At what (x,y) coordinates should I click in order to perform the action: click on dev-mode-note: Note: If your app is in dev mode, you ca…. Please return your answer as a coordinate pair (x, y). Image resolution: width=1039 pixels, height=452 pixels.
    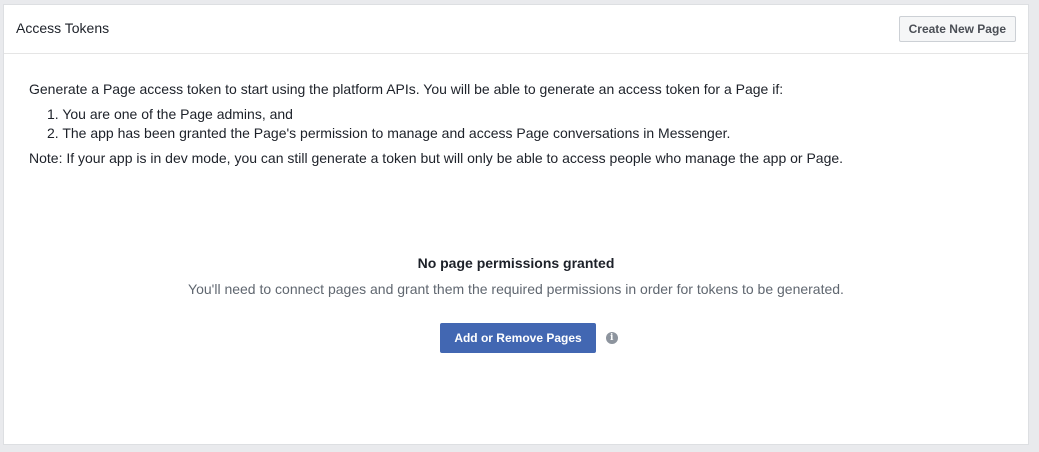
    Looking at the image, I should click on (436, 158).